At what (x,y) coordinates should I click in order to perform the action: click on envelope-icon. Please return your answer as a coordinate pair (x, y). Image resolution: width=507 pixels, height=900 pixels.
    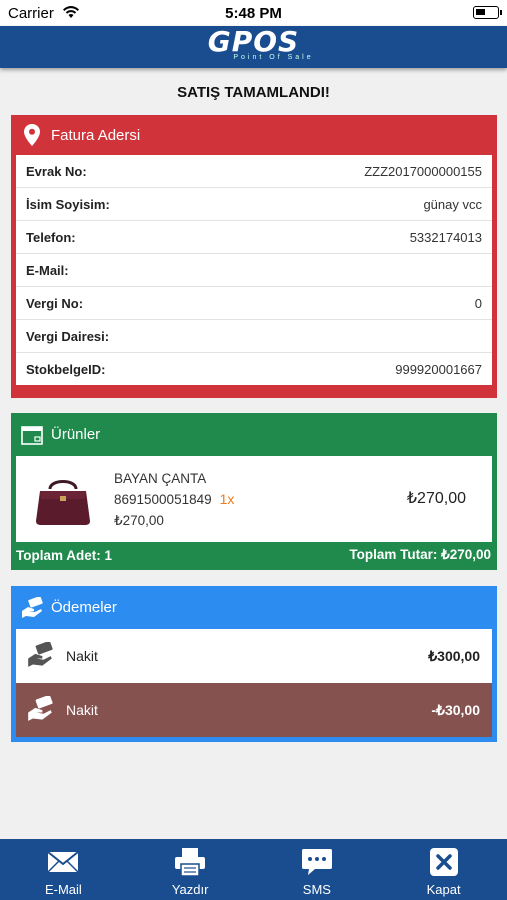
    Looking at the image, I should click on (63, 862).